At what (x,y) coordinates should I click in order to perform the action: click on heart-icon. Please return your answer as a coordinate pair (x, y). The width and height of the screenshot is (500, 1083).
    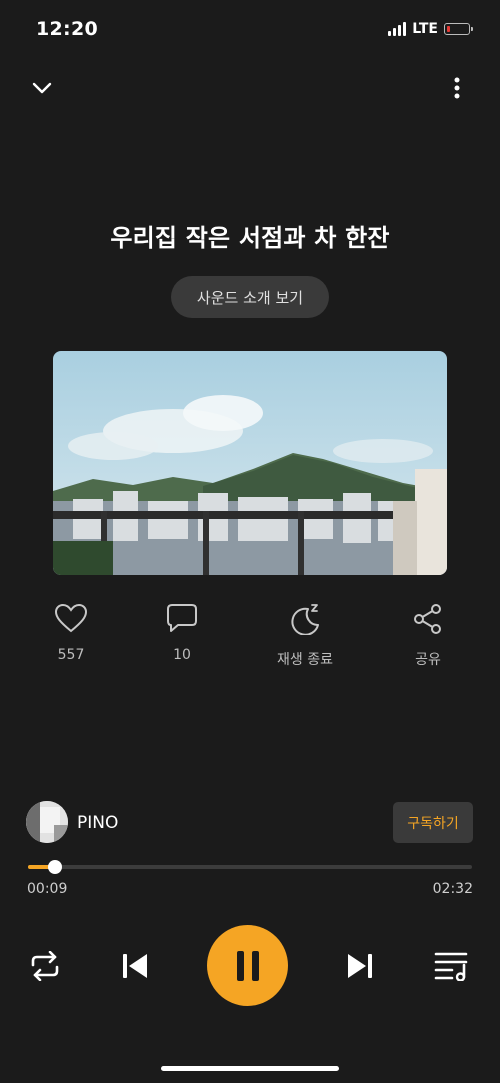
    Looking at the image, I should click on (71, 618).